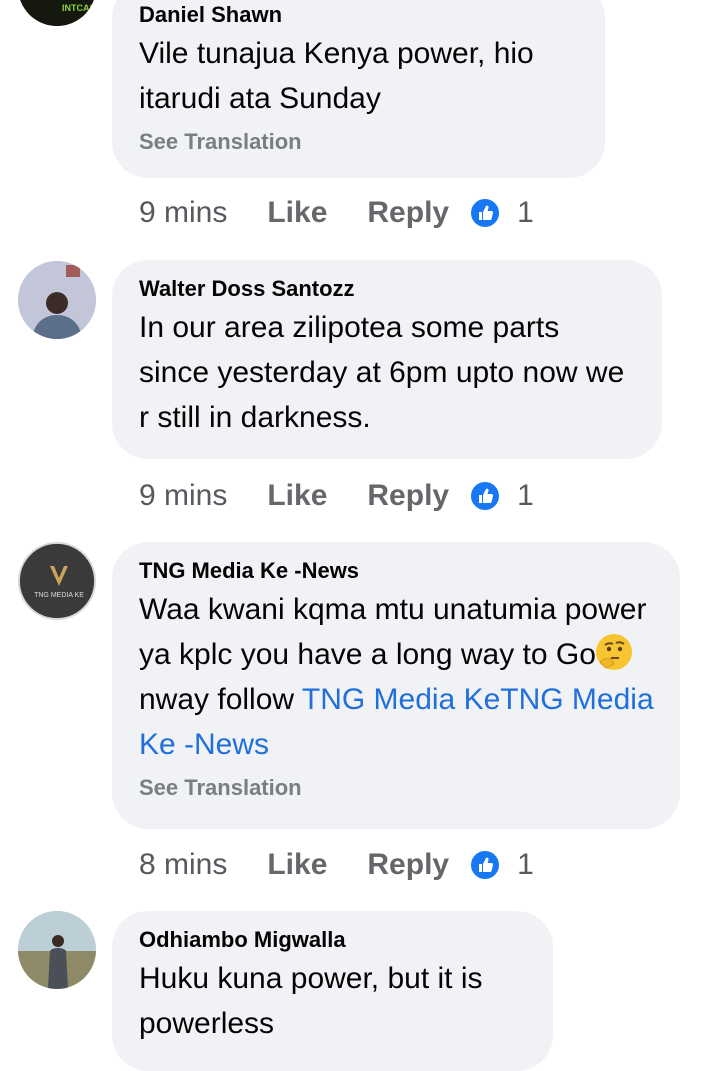  I want to click on avatar-image: TNG MEDIA KE, so click(57, 581).